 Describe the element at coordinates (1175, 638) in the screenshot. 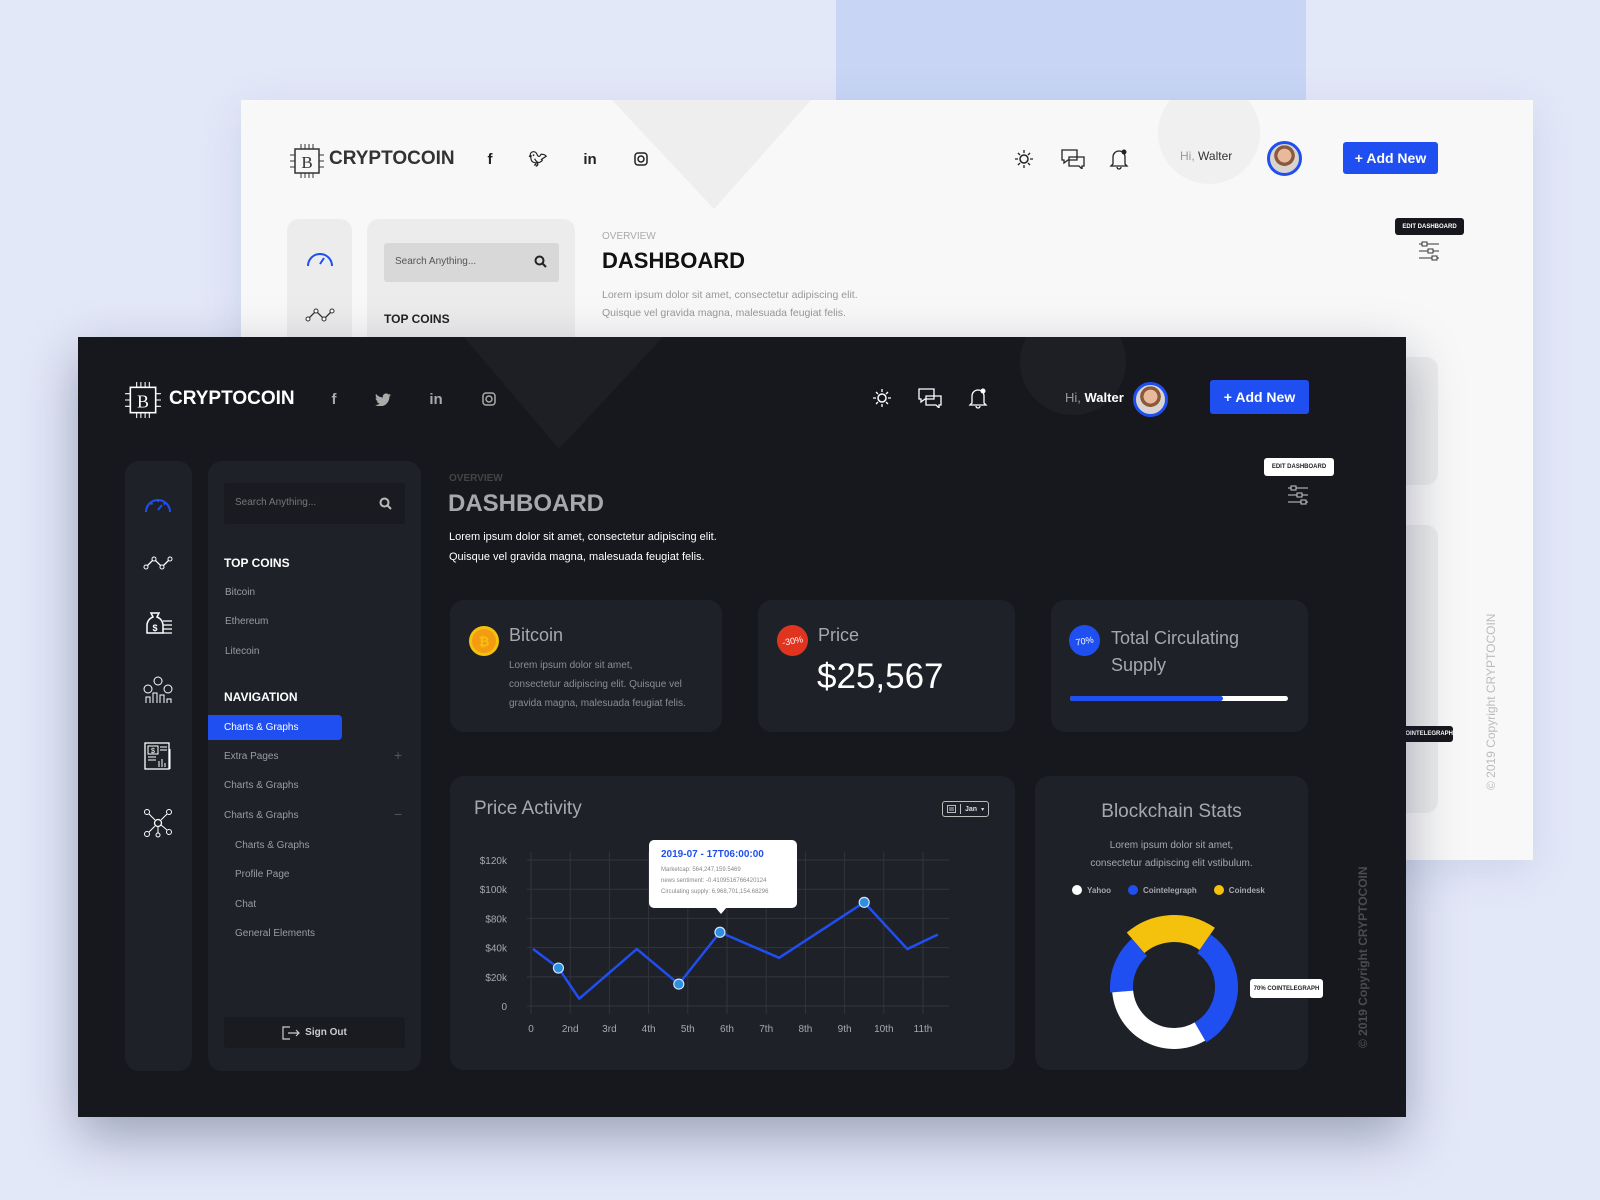

I see `card-title-line: Total Circulating` at that location.